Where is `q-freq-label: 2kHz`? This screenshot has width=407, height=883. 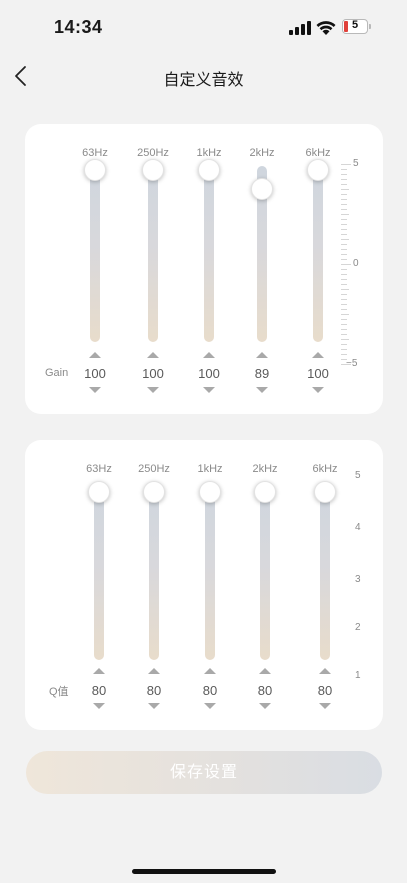
q-freq-label: 2kHz is located at coordinates (265, 469).